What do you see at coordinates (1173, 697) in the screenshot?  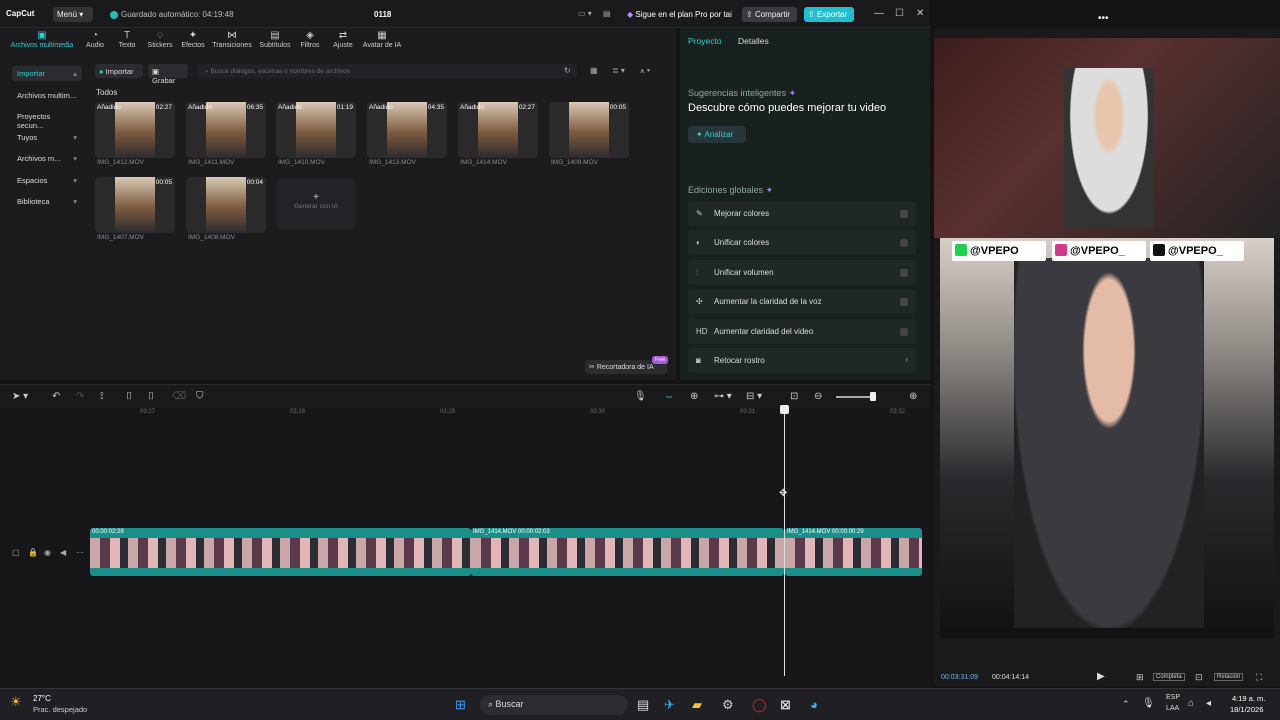 I see `language: ESP` at bounding box center [1173, 697].